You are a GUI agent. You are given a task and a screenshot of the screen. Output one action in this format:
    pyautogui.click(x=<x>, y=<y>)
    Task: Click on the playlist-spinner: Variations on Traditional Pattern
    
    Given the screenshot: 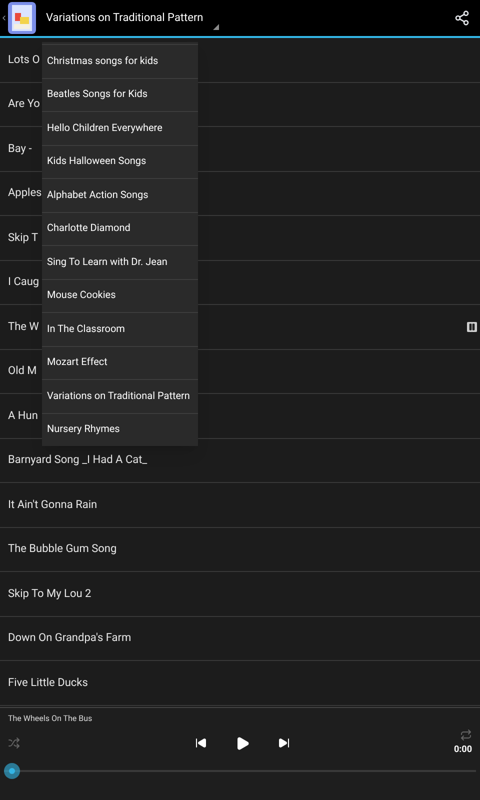 What is the action you would take?
    pyautogui.click(x=130, y=18)
    